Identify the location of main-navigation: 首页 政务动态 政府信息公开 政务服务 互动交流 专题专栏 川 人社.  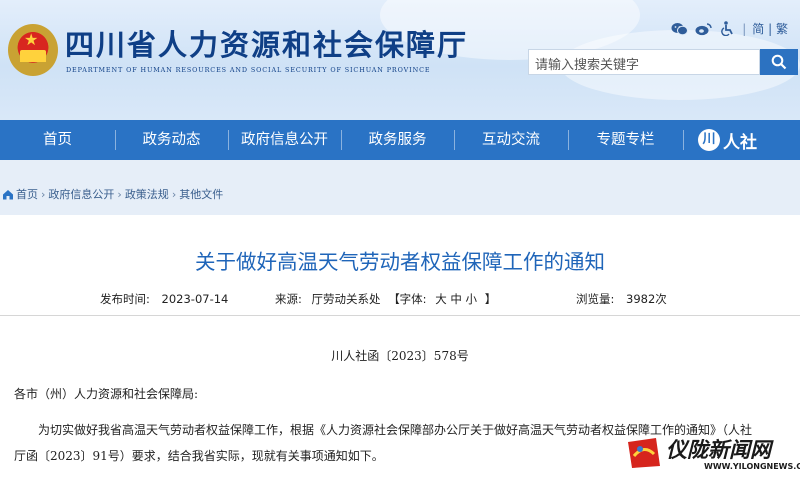
(400, 140).